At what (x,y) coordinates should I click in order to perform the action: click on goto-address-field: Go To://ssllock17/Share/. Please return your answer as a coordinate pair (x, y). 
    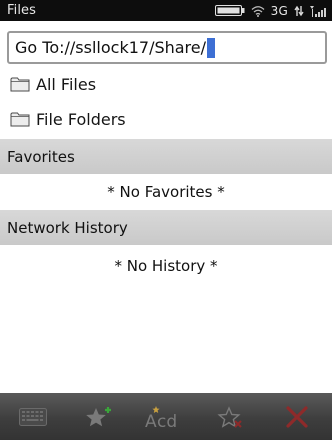
    Looking at the image, I should click on (167, 47).